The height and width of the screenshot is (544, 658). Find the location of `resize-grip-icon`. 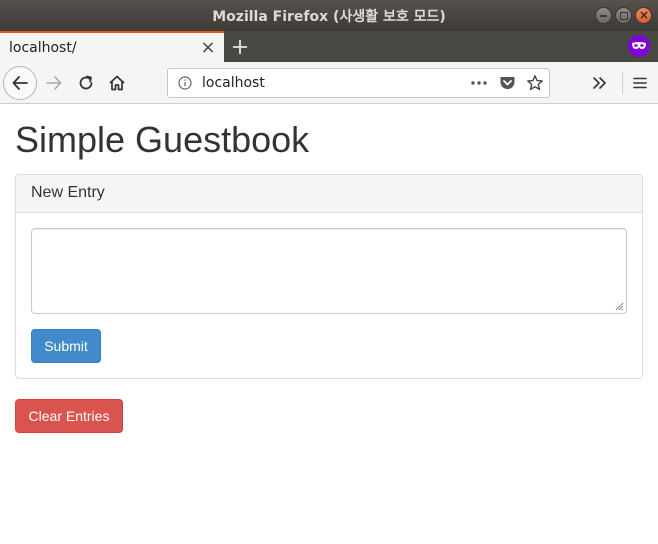

resize-grip-icon is located at coordinates (619, 306).